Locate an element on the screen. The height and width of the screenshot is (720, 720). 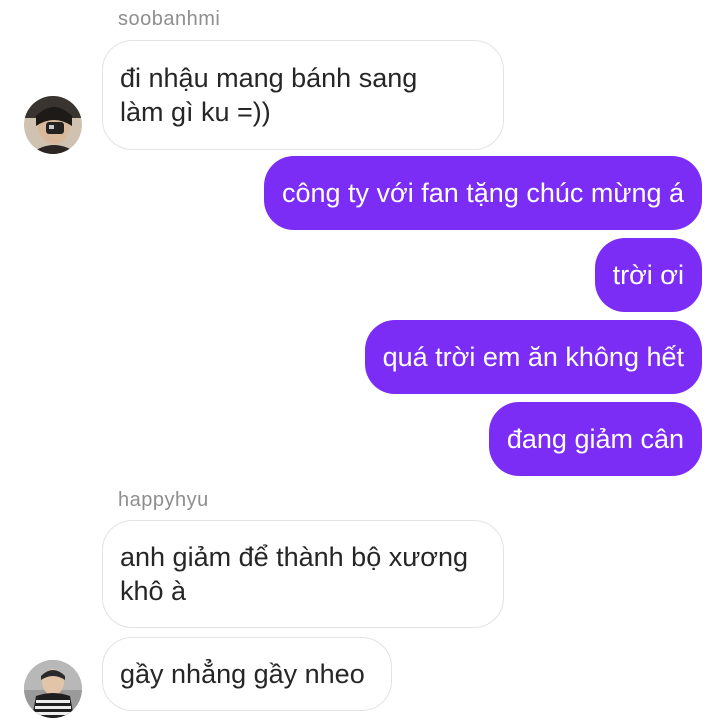
sender-name: happyhyu is located at coordinates (163, 500).